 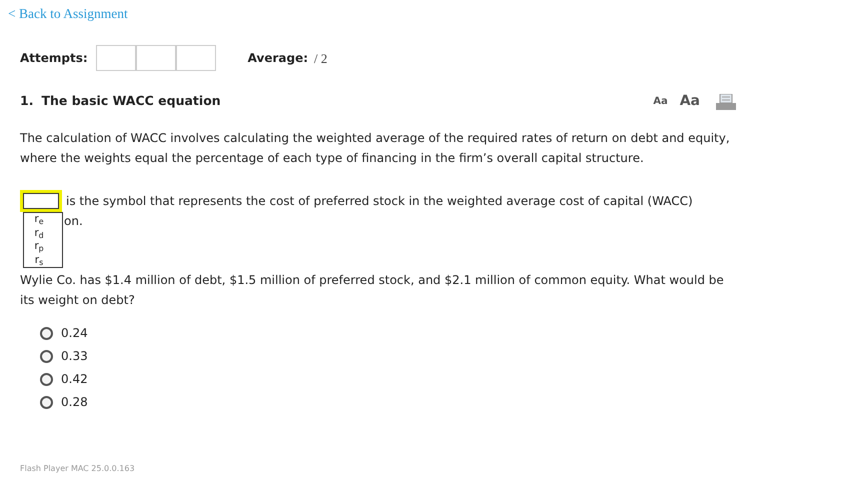 I want to click on question-text: is the symbol that represents the cost of preferred stock in the weighted average cost of capital (WACC), so click(x=379, y=201).